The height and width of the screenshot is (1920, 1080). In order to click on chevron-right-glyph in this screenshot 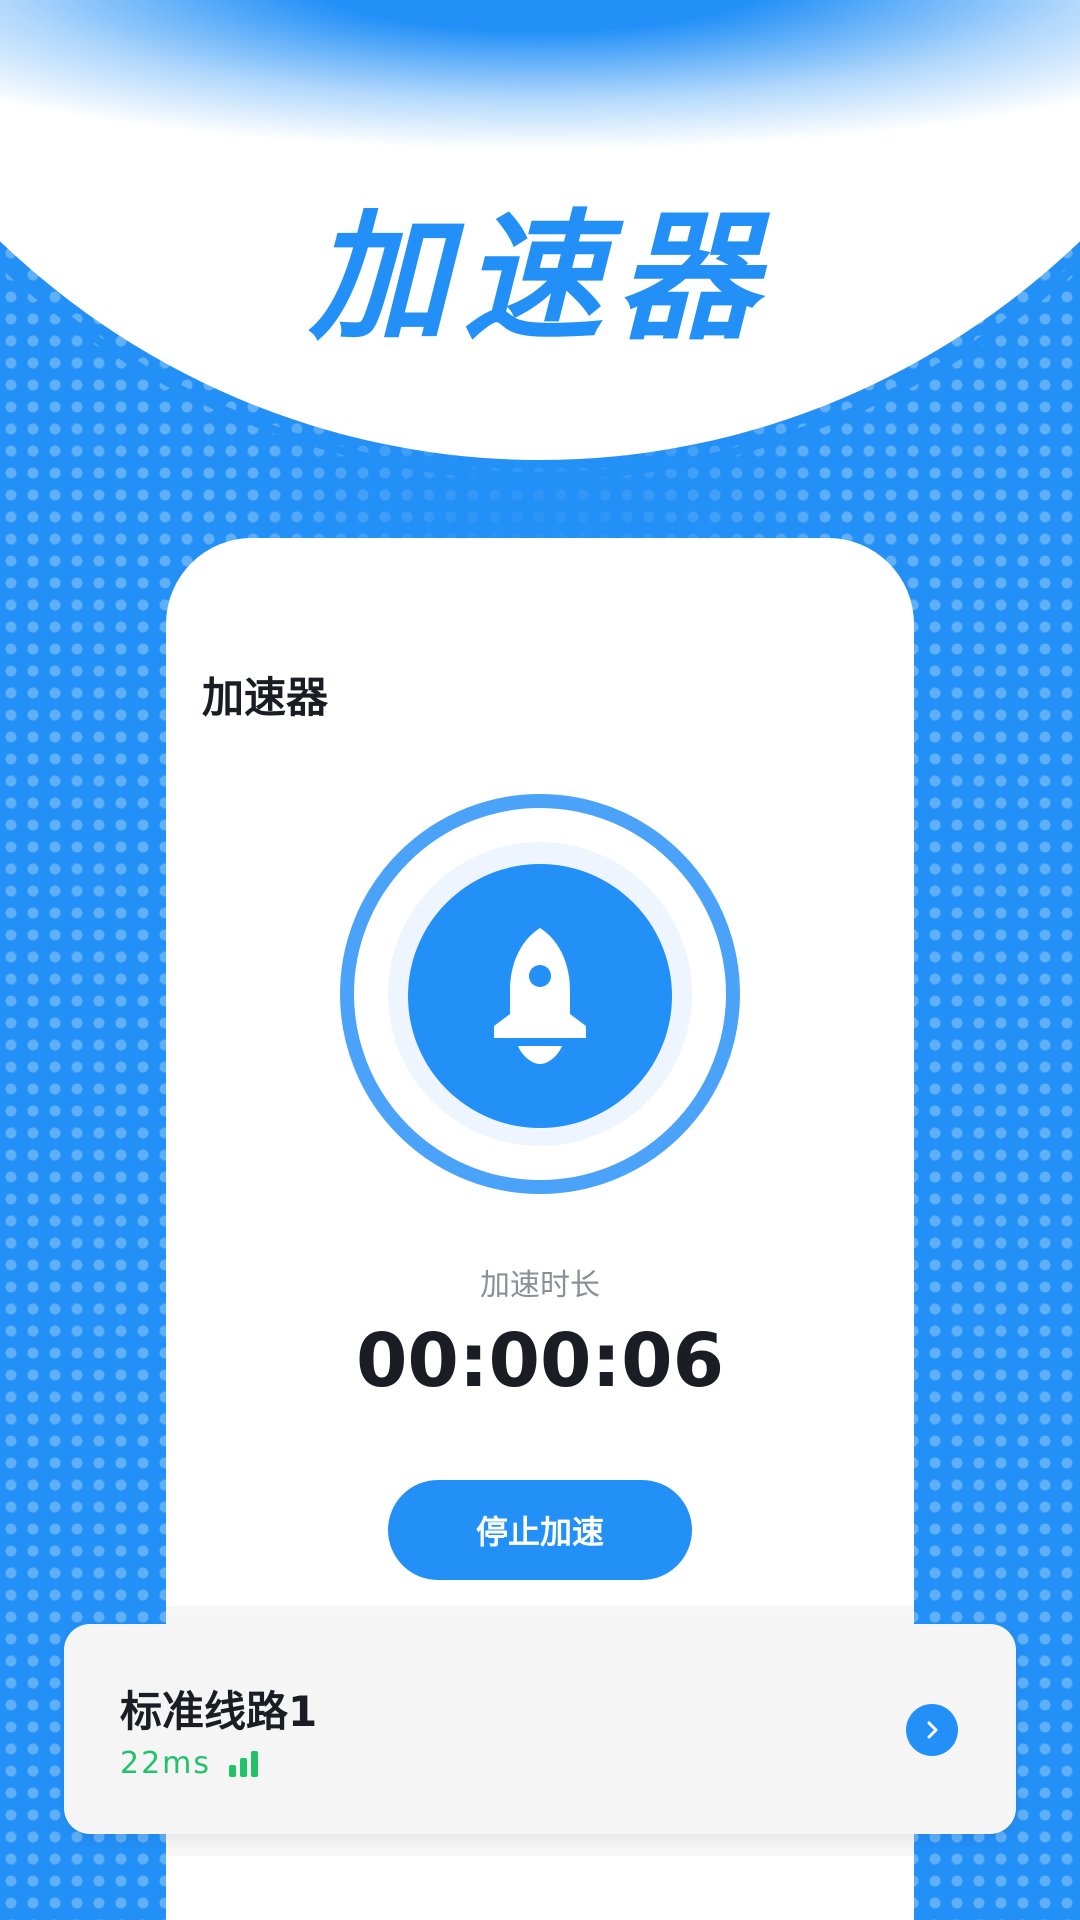, I will do `click(932, 1730)`.